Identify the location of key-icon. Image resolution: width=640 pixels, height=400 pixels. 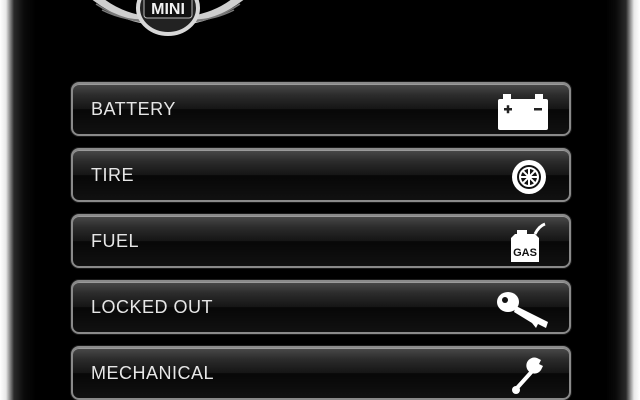
(522, 310).